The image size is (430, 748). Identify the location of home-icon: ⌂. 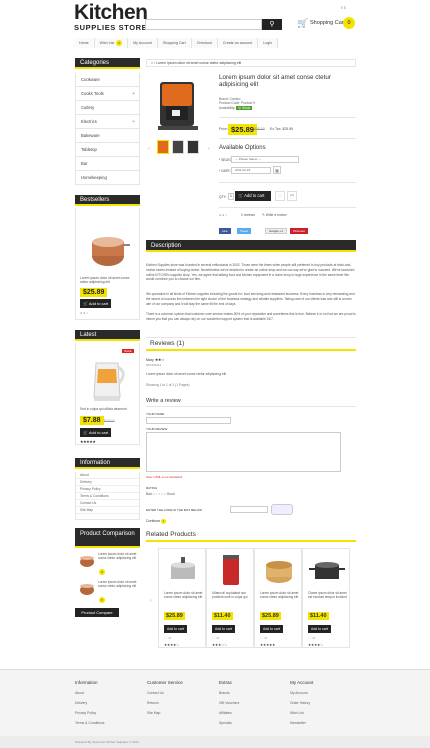
(152, 63).